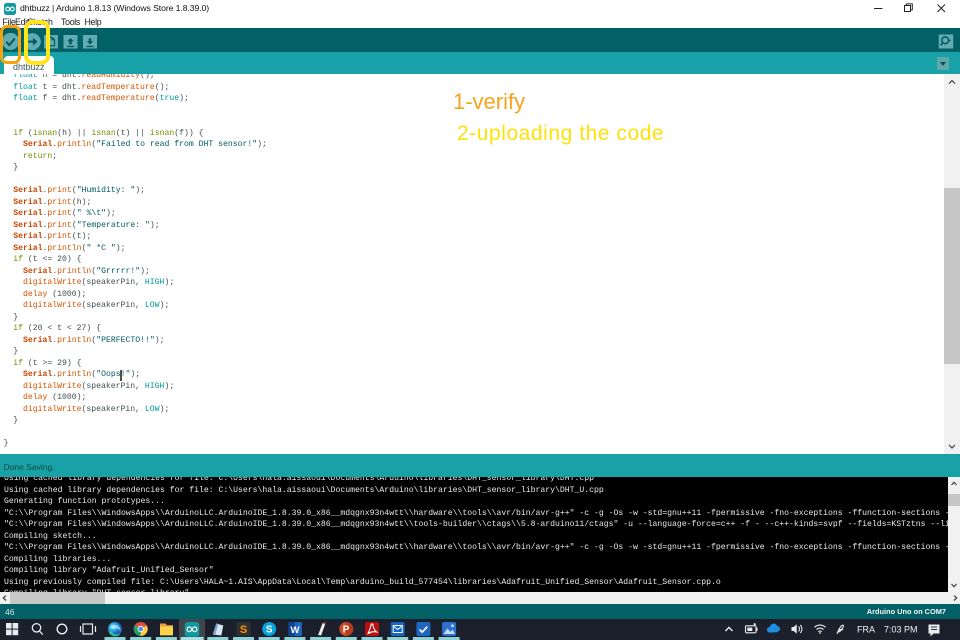 This screenshot has height=640, width=960. Describe the element at coordinates (866, 629) in the screenshot. I see `svg-text: FRA` at that location.